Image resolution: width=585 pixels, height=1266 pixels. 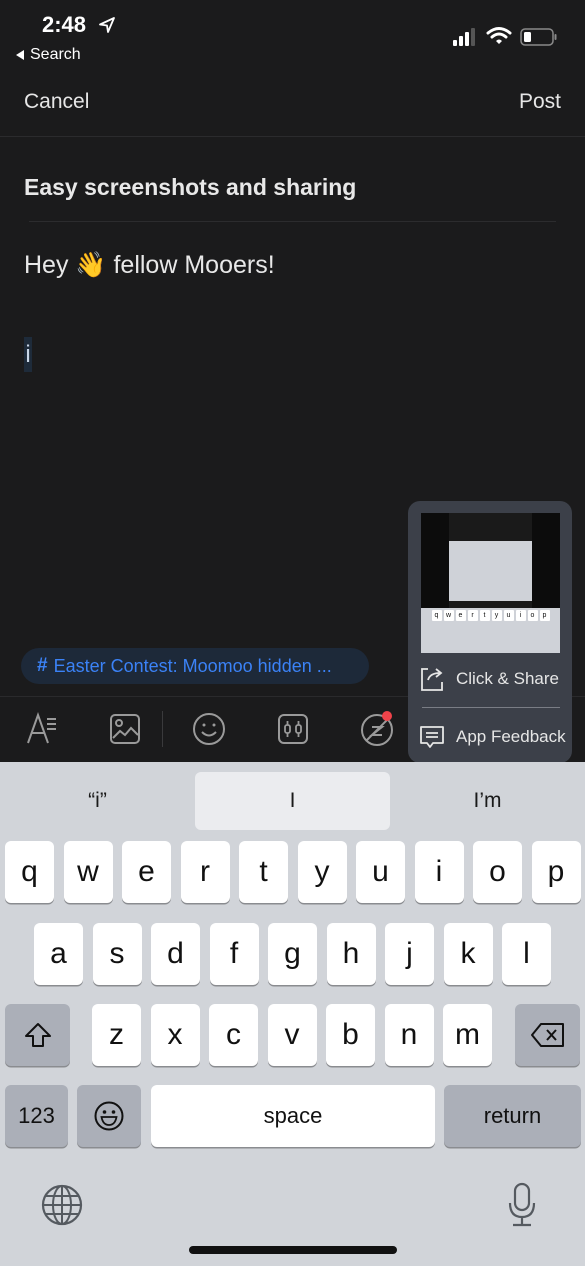 What do you see at coordinates (55, 54) in the screenshot?
I see `back-label: Search` at bounding box center [55, 54].